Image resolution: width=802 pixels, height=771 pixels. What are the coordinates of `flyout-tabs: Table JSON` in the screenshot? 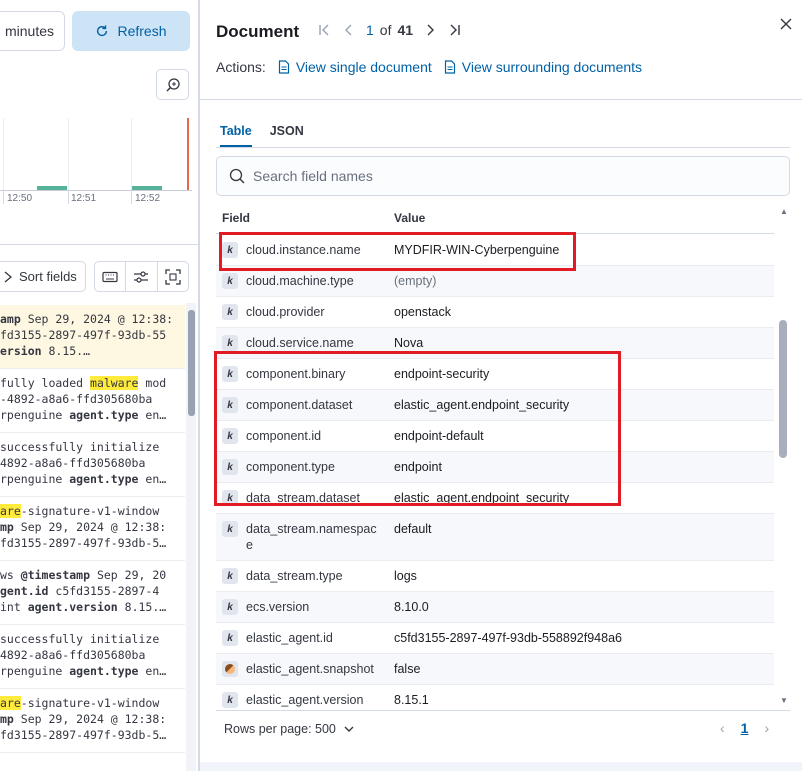 It's located at (262, 135).